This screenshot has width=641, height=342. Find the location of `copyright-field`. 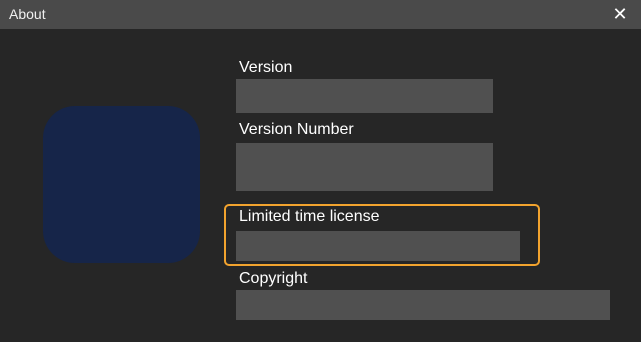

copyright-field is located at coordinates (423, 305).